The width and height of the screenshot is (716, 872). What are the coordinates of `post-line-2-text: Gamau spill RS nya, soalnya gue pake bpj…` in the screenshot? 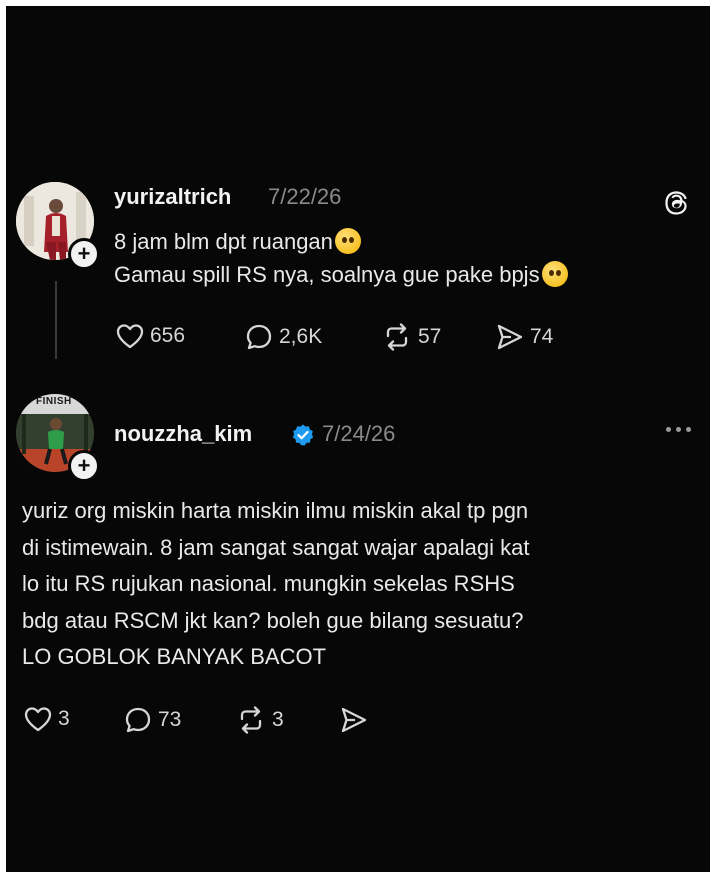 It's located at (327, 274).